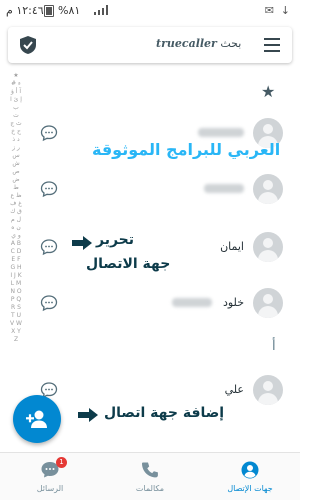 This screenshot has width=320, height=500. What do you see at coordinates (128, 264) in the screenshot?
I see `edit-annotation-line2: جهة الاتصال` at bounding box center [128, 264].